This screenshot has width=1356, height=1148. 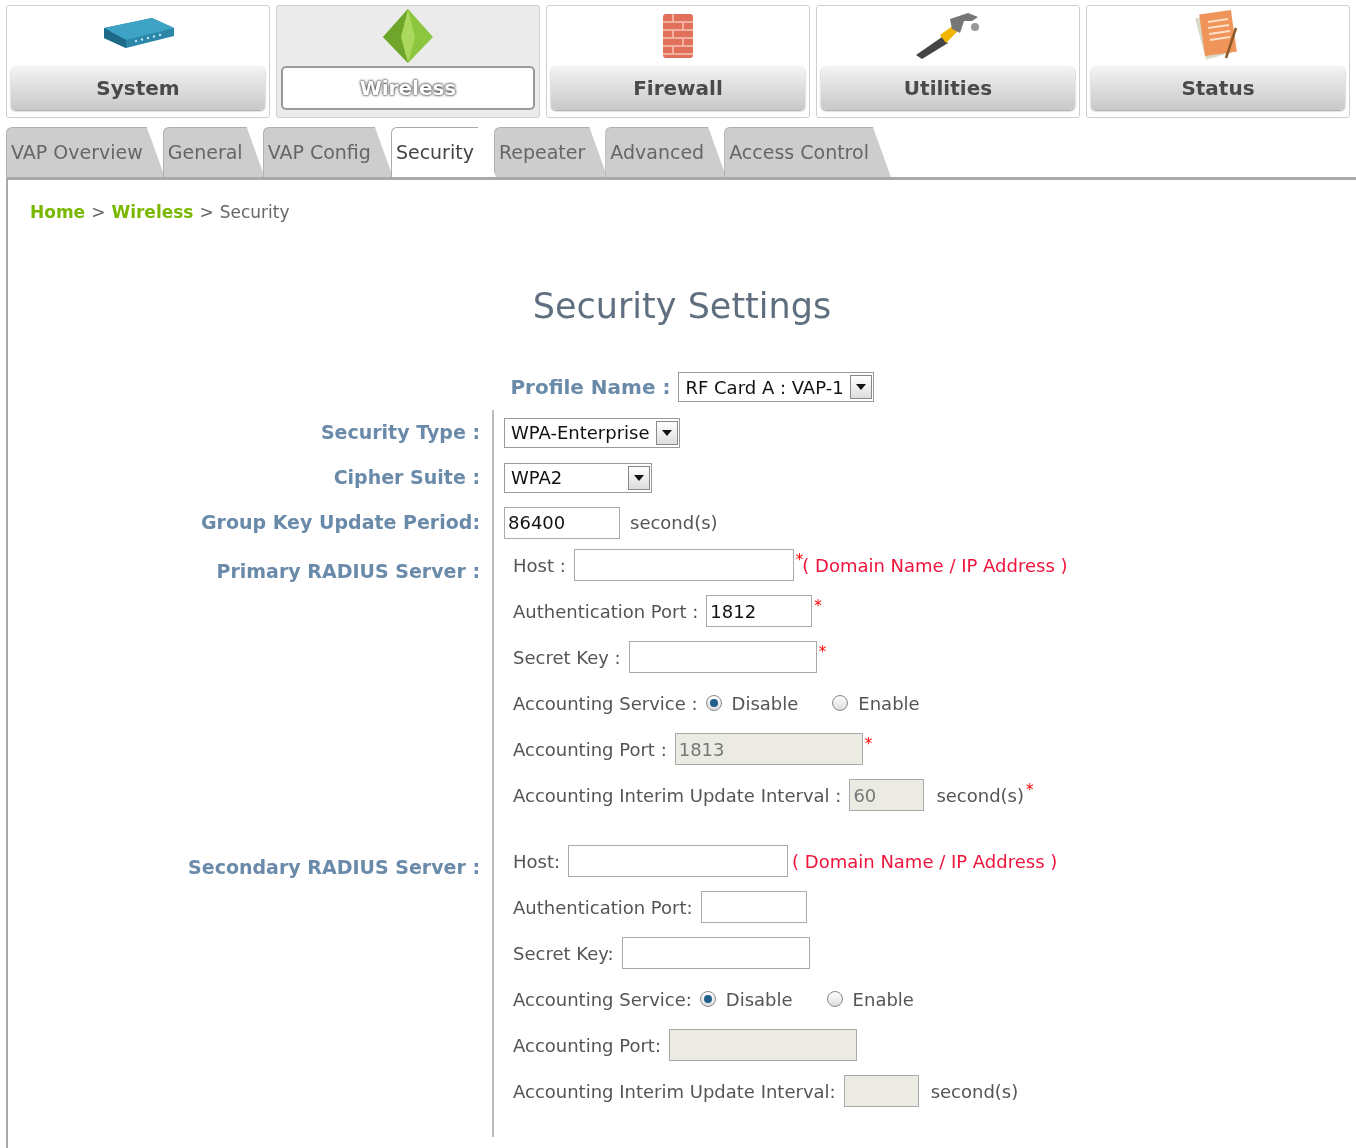 What do you see at coordinates (85, 152) in the screenshot?
I see `tab: VAP Overview` at bounding box center [85, 152].